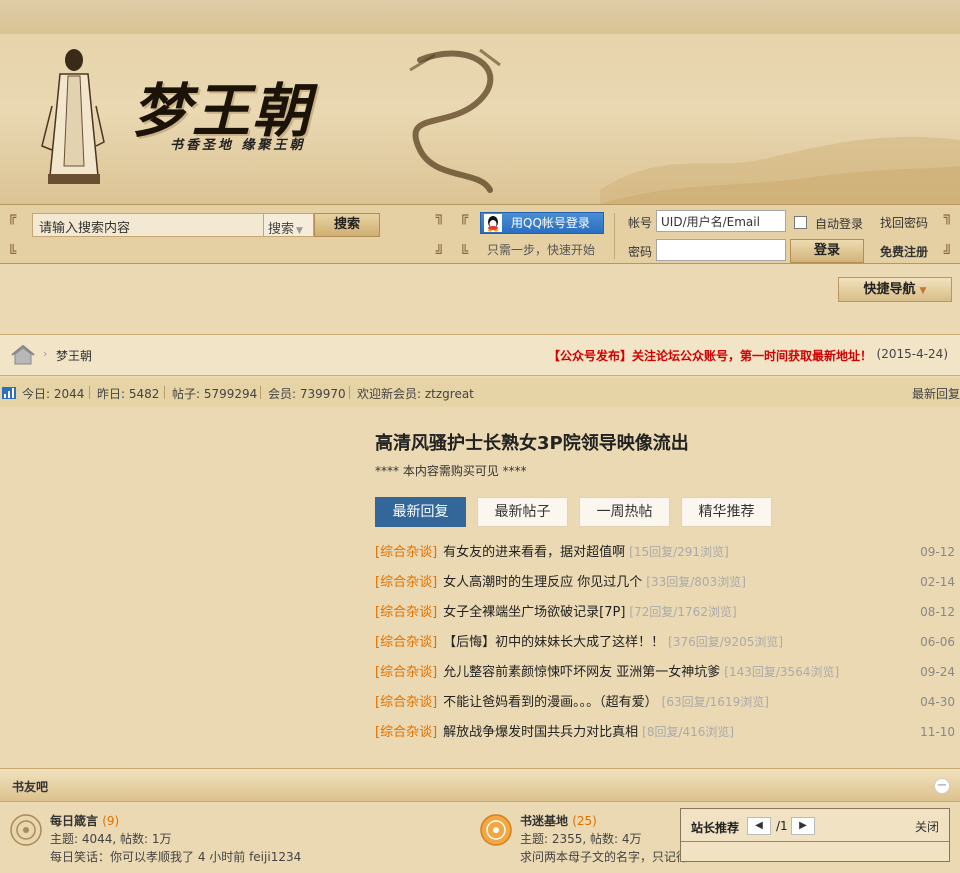 The width and height of the screenshot is (960, 873). I want to click on tab-latest-threads: 最新帖子, so click(522, 512).